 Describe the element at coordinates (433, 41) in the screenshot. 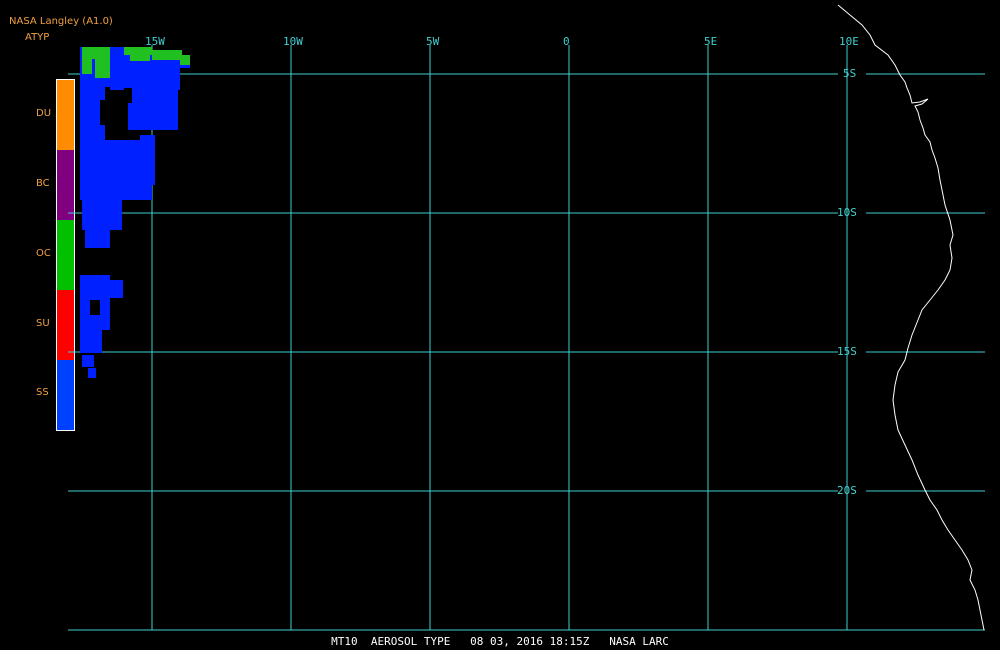

I see `lon-label-5w: 5W` at that location.